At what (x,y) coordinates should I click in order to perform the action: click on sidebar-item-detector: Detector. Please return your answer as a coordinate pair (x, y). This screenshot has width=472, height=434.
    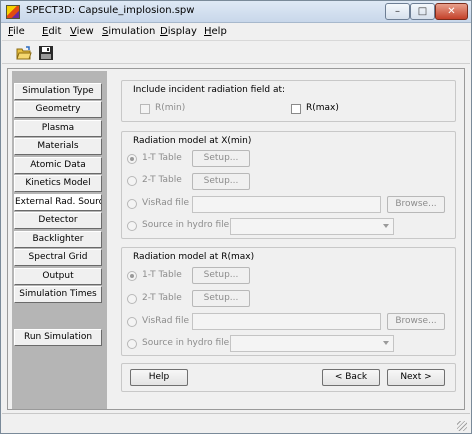
    Looking at the image, I should click on (58, 220).